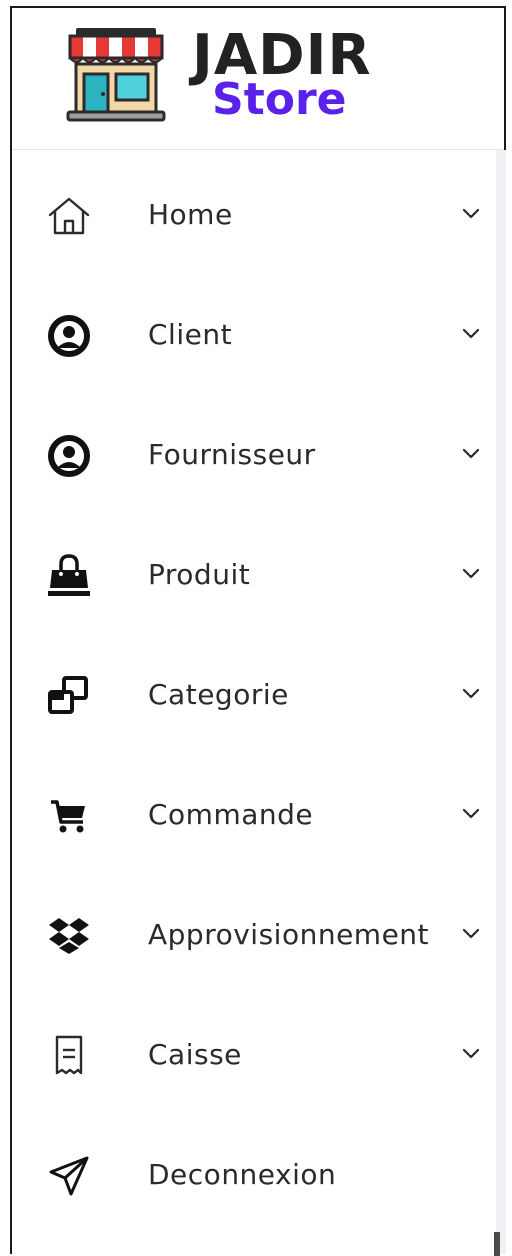 The image size is (512, 1256). What do you see at coordinates (69, 1176) in the screenshot?
I see `paper-plane-icon` at bounding box center [69, 1176].